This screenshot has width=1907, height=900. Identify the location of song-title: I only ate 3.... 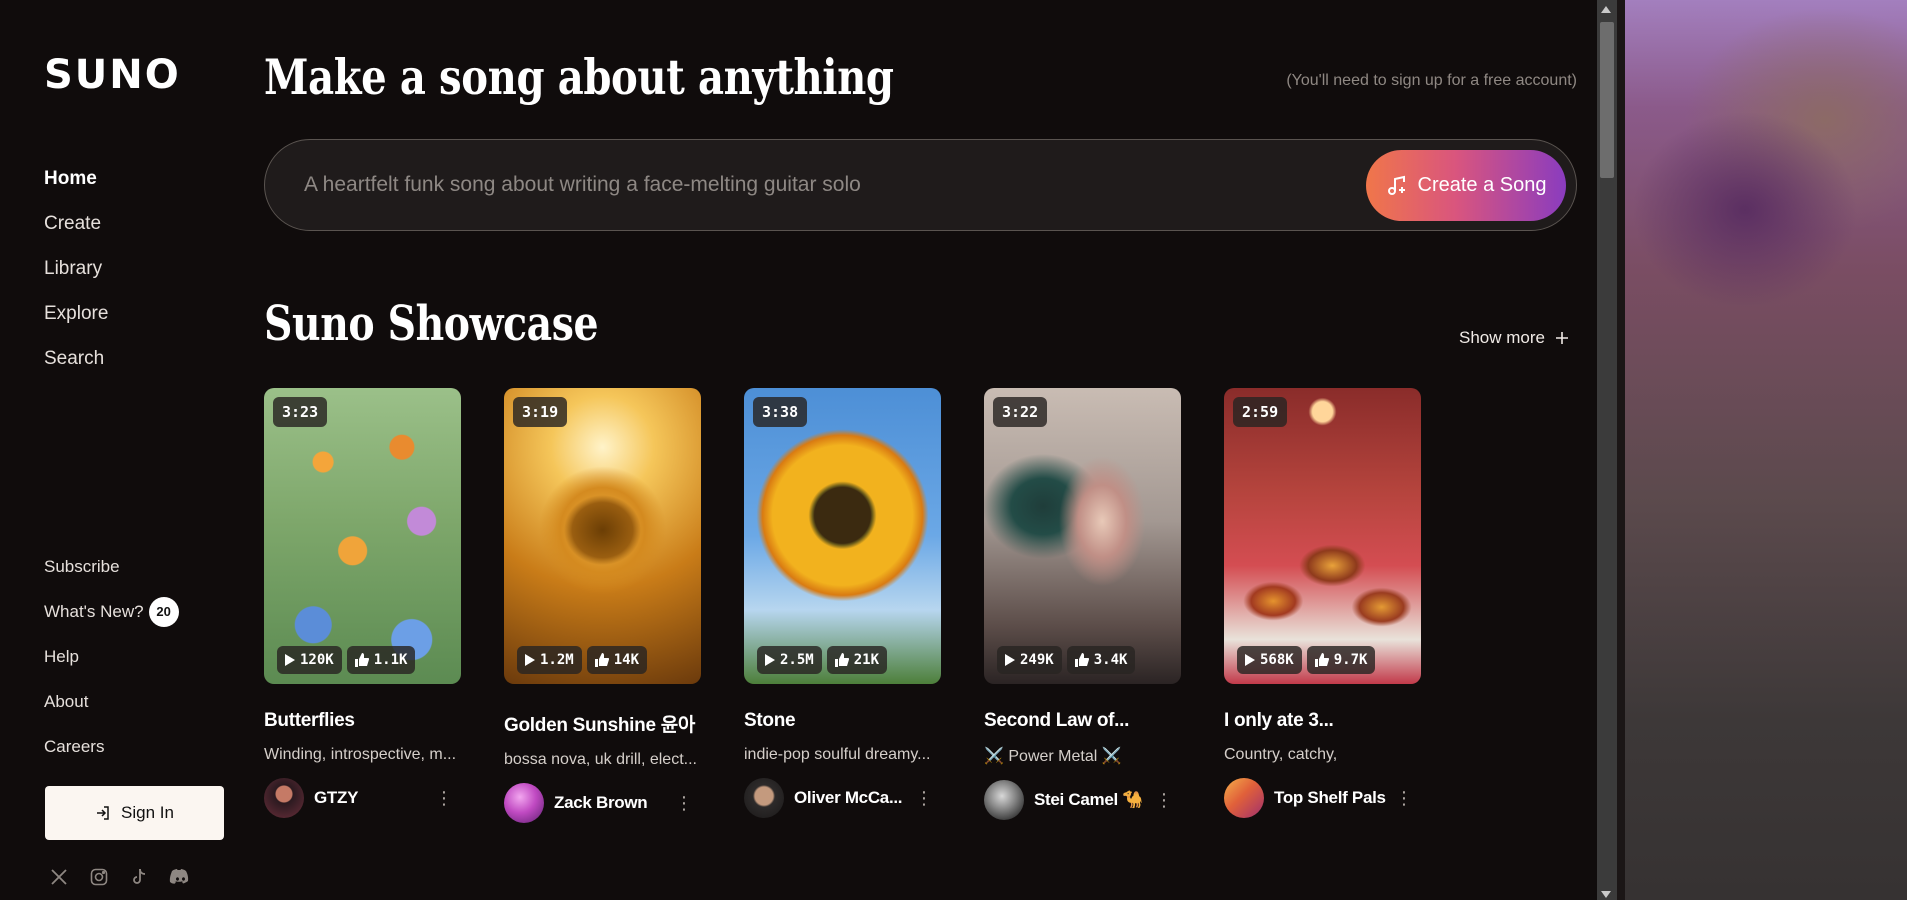
(1322, 721).